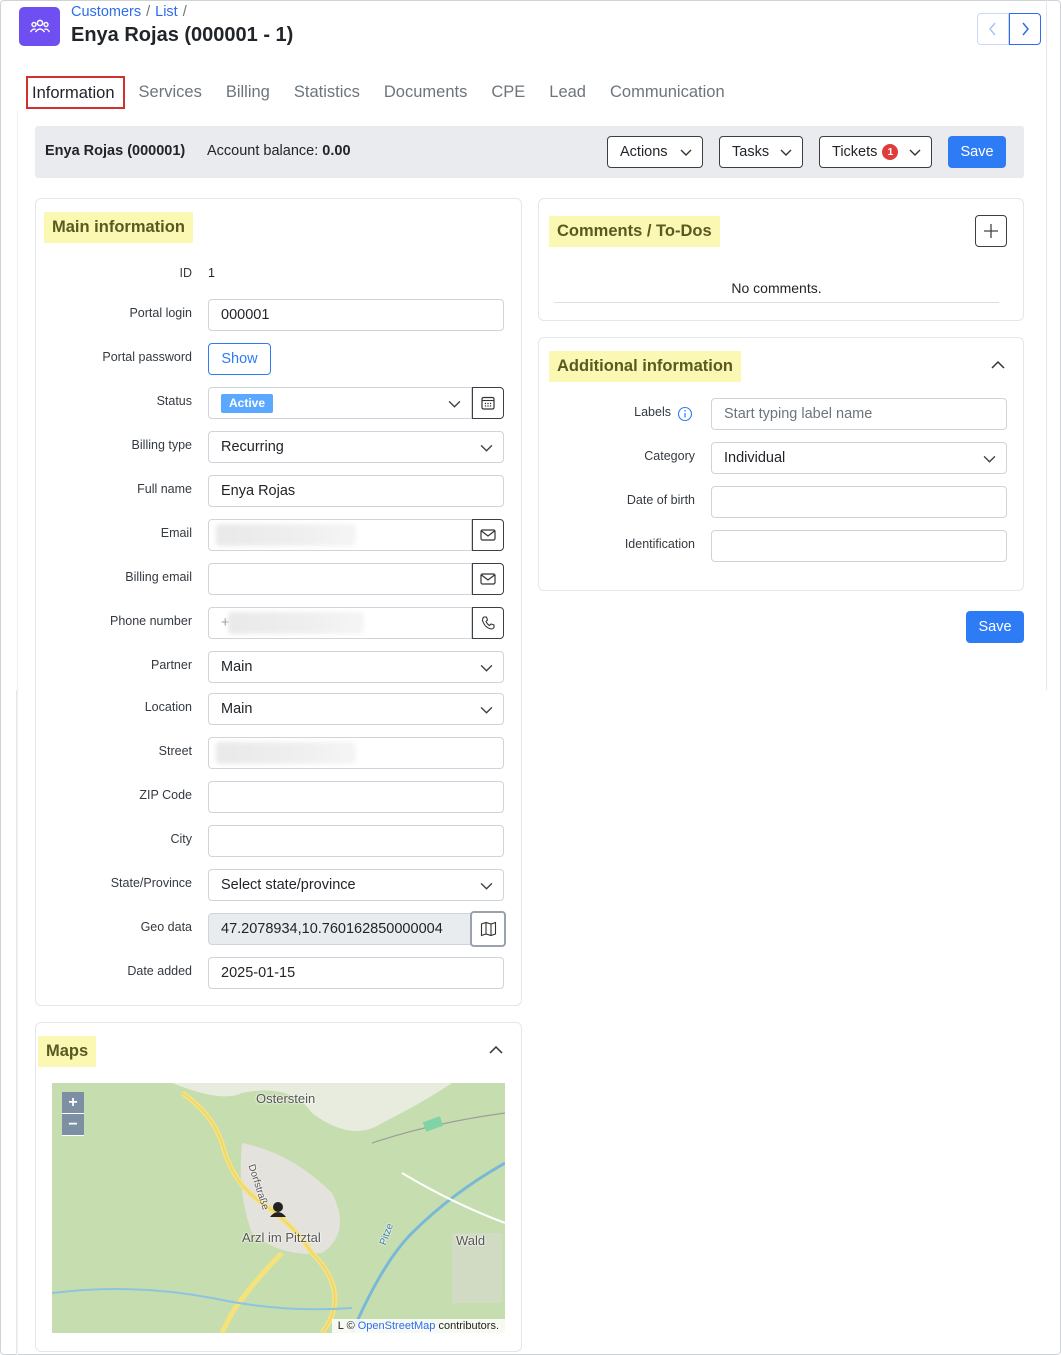 The height and width of the screenshot is (1355, 1061). Describe the element at coordinates (977, 152) in the screenshot. I see `save-button: Save` at that location.